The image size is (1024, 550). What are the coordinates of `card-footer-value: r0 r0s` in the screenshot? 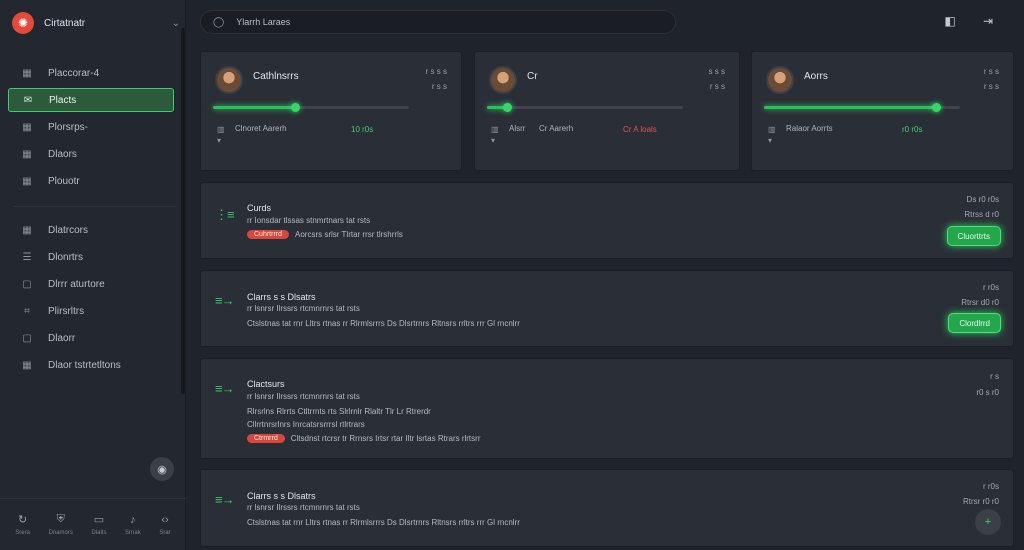 It's located at (912, 129).